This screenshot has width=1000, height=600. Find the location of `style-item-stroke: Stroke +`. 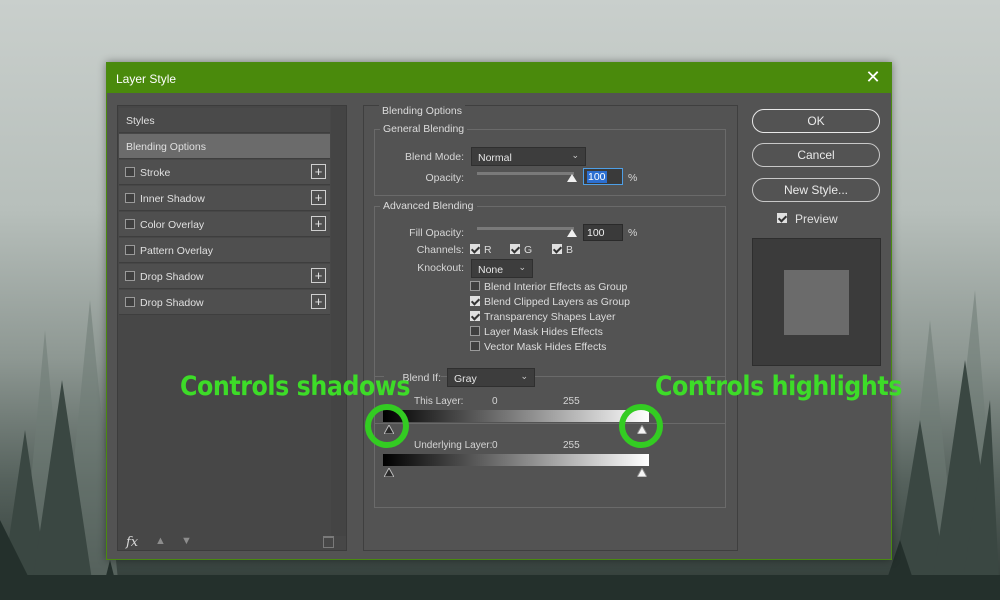

style-item-stroke: Stroke + is located at coordinates (224, 172).